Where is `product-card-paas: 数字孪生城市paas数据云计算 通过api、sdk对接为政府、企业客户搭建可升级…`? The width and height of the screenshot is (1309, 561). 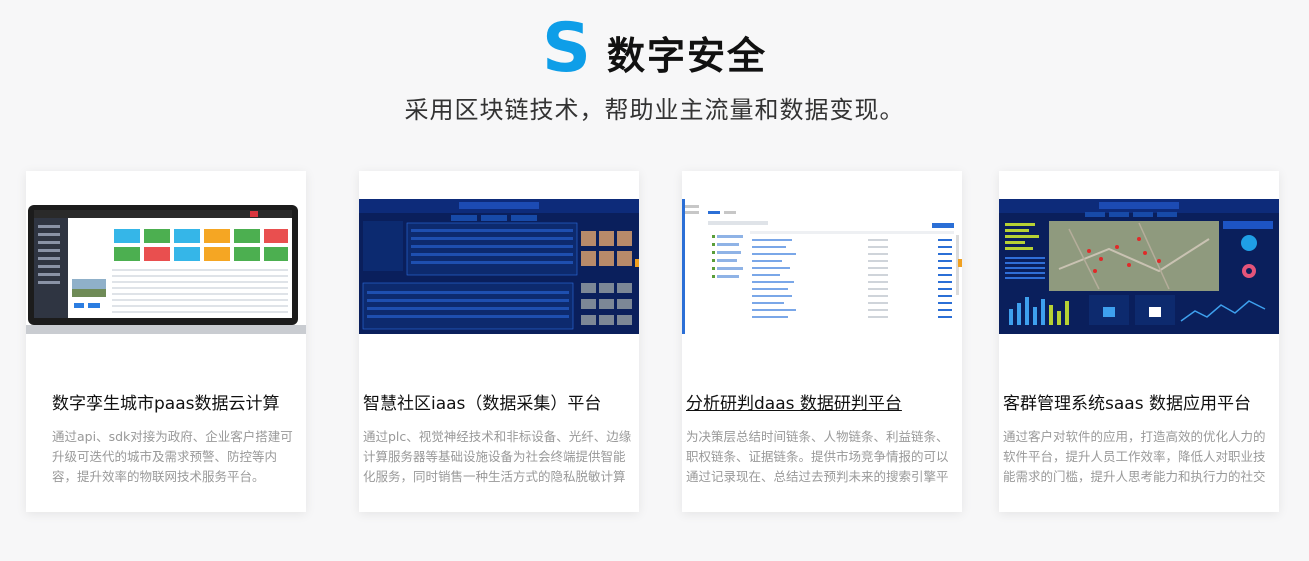 product-card-paas: 数字孪生城市paas数据云计算 通过api、sdk对接为政府、企业客户搭建可升级… is located at coordinates (166, 341).